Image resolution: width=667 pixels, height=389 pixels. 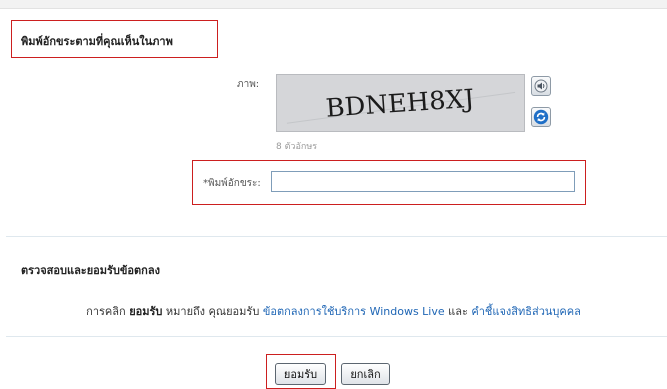 I want to click on captcha-section-heading: พิมพ์อักขระตามที่คุณเห็นในภาพ, so click(x=97, y=41).